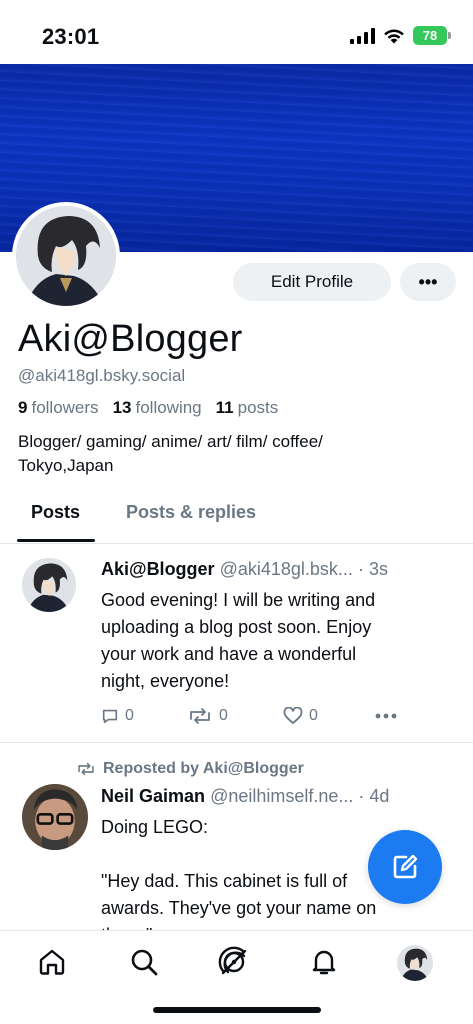 Image resolution: width=473 pixels, height=1024 pixels. What do you see at coordinates (237, 1010) in the screenshot?
I see `home-indicator` at bounding box center [237, 1010].